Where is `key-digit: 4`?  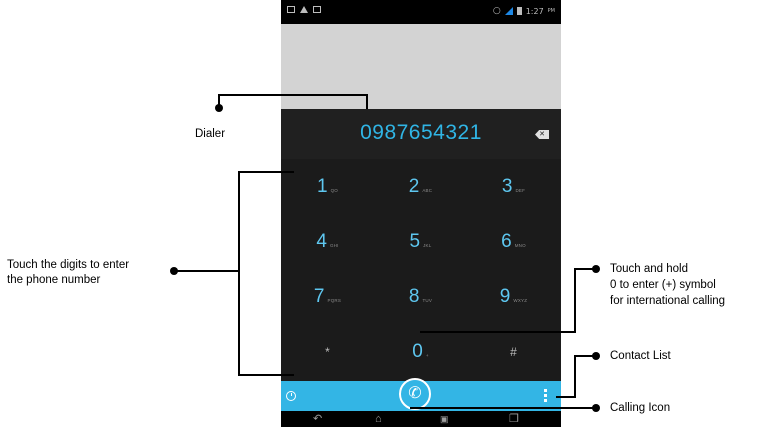
key-digit: 4 is located at coordinates (321, 241).